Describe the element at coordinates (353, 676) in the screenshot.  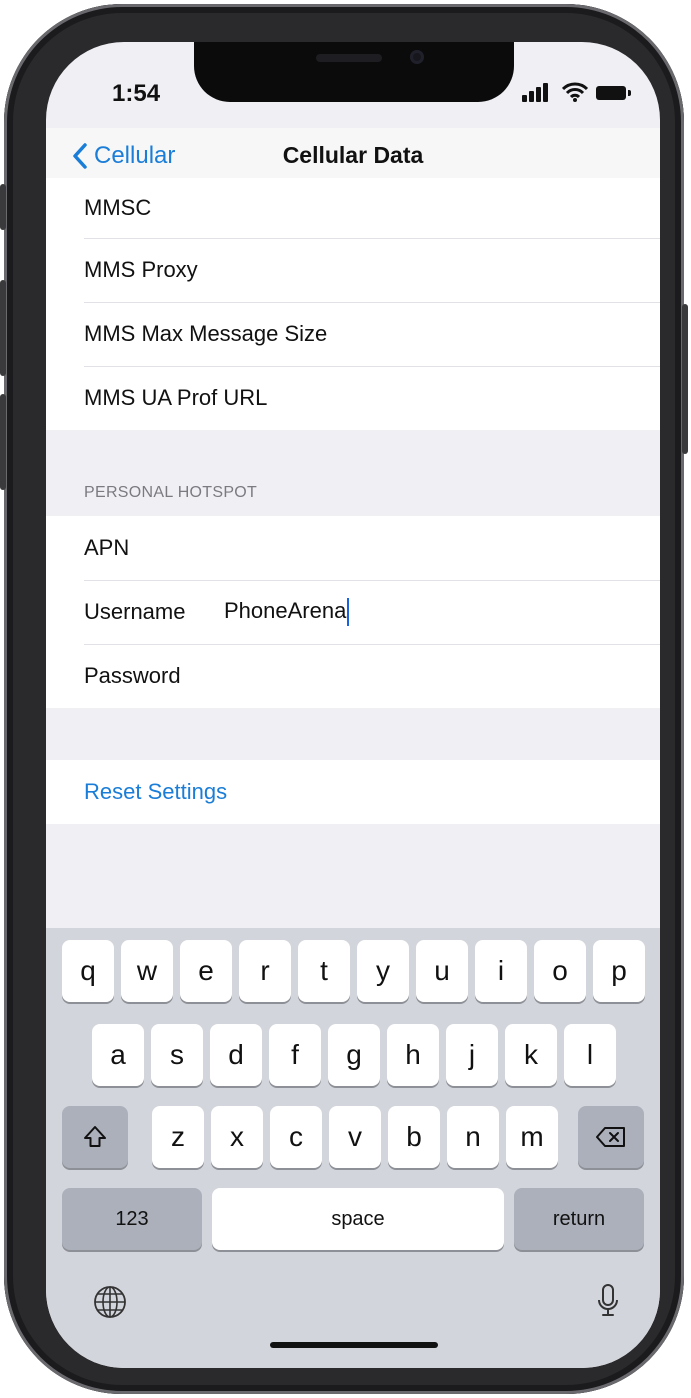
I see `password-row: Password` at that location.